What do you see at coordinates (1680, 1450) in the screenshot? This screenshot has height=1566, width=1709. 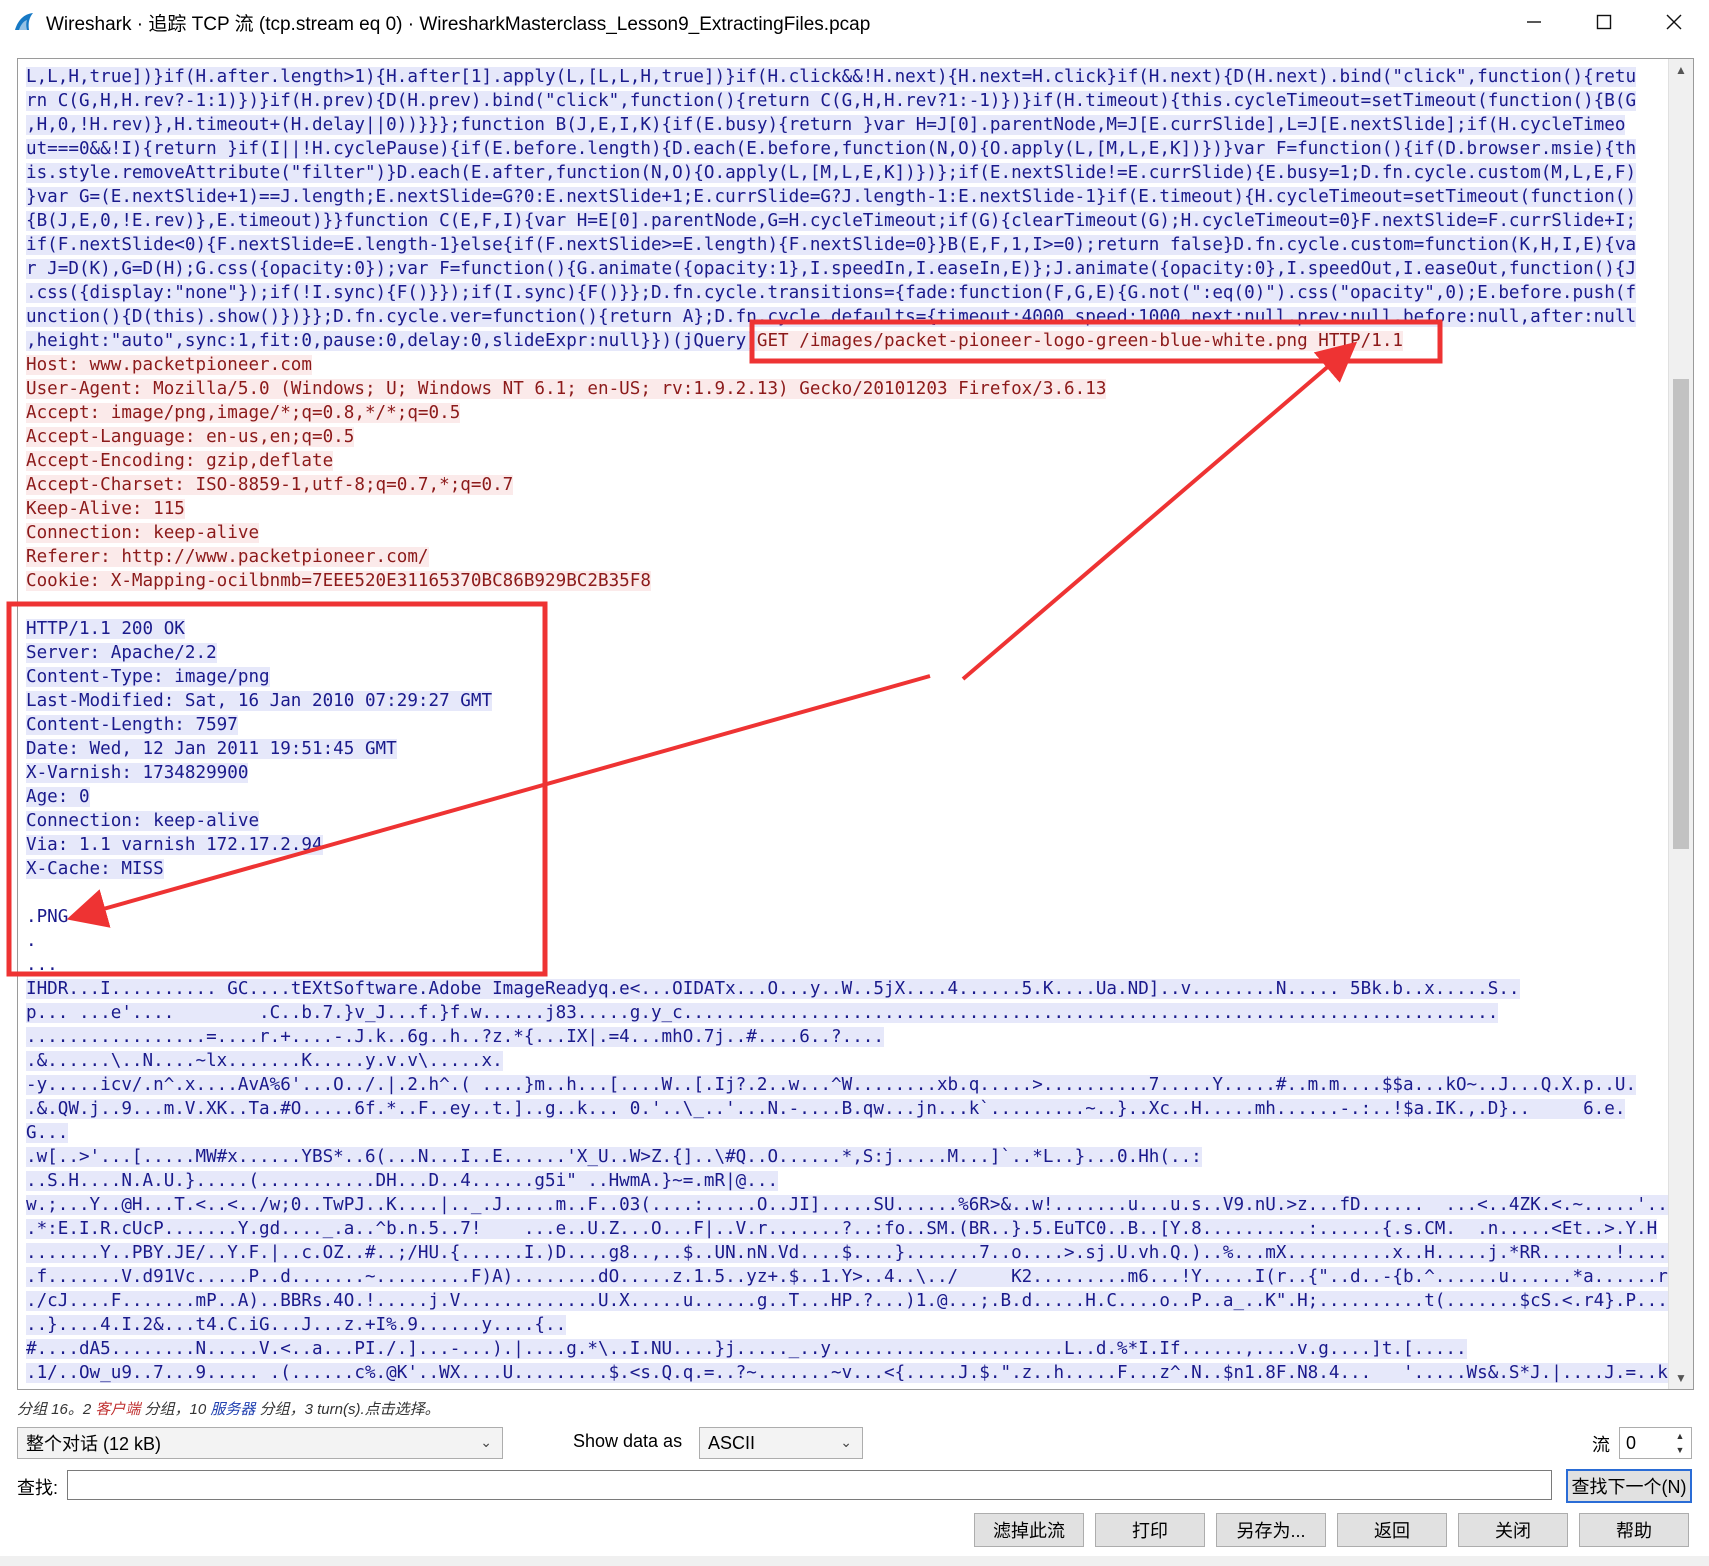 I see `spin-down-icon: ▼` at bounding box center [1680, 1450].